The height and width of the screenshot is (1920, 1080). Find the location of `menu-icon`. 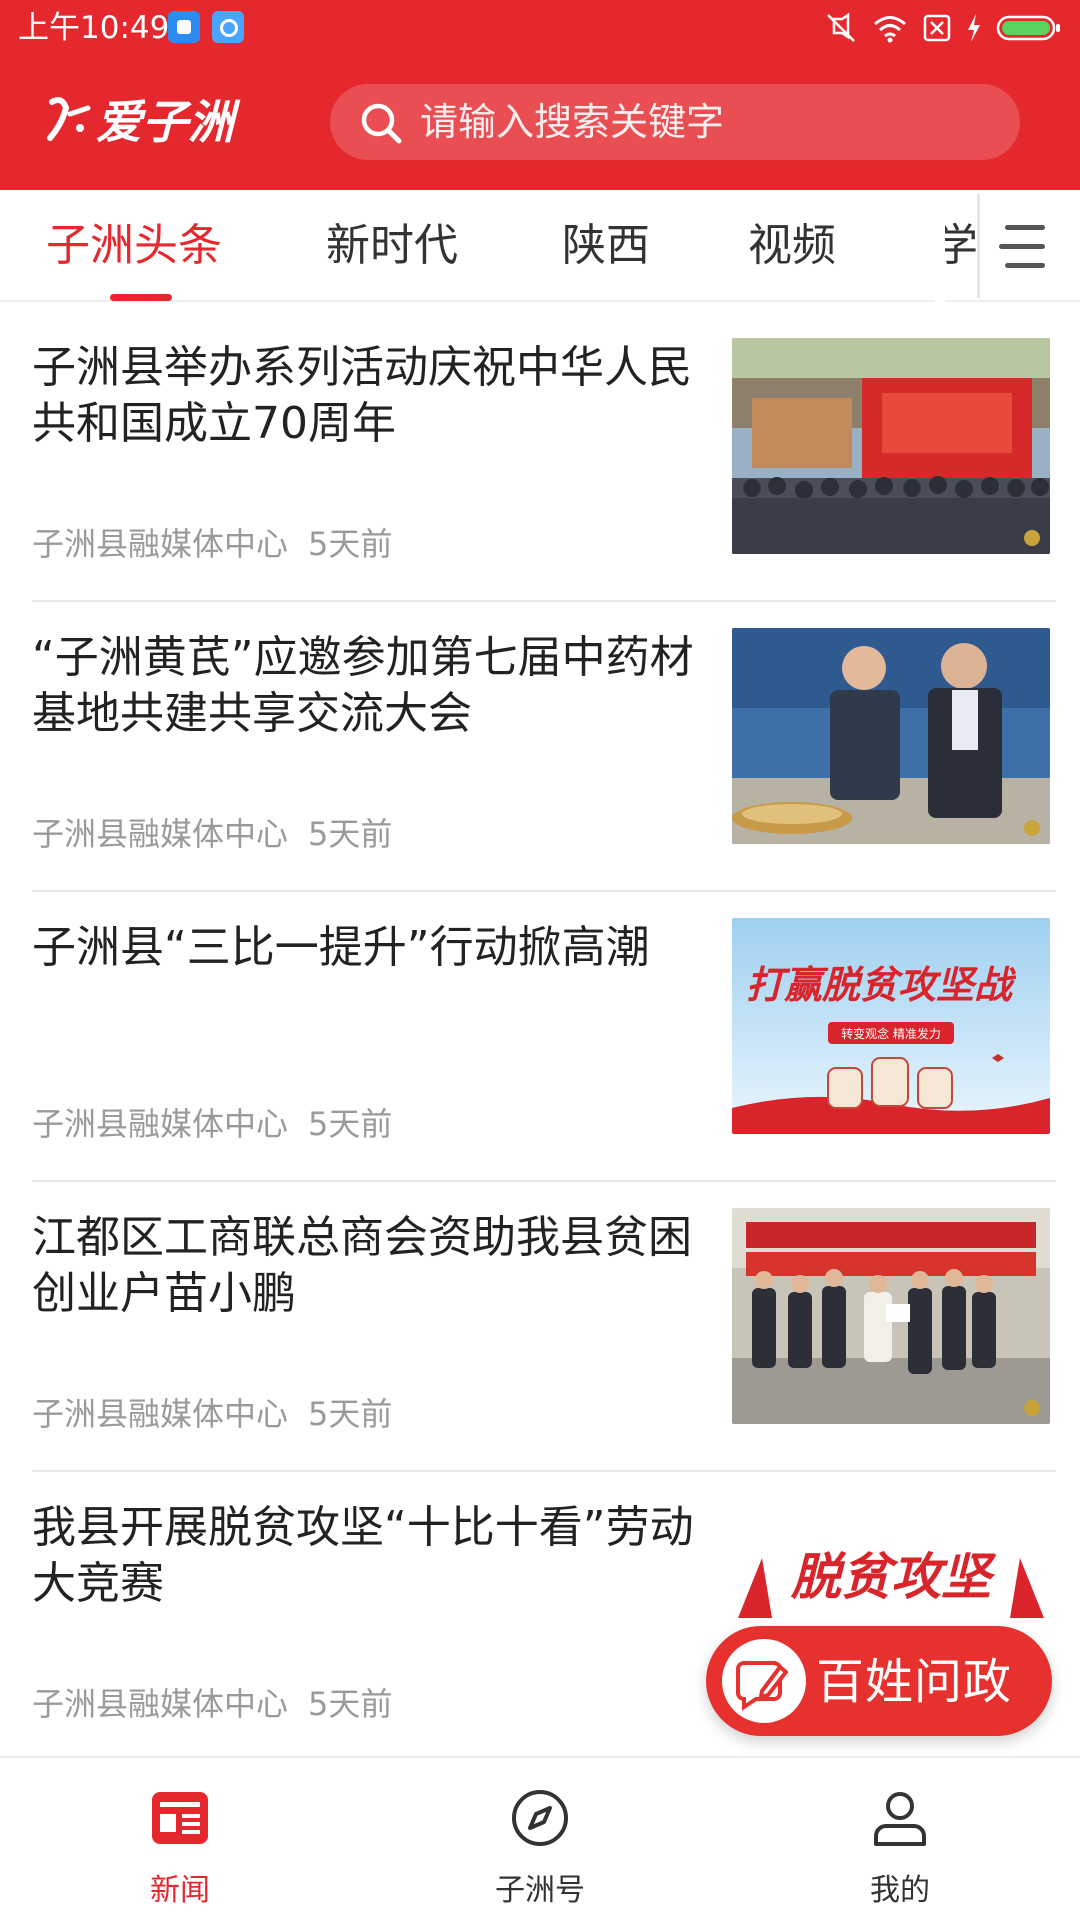

menu-icon is located at coordinates (1022, 246).